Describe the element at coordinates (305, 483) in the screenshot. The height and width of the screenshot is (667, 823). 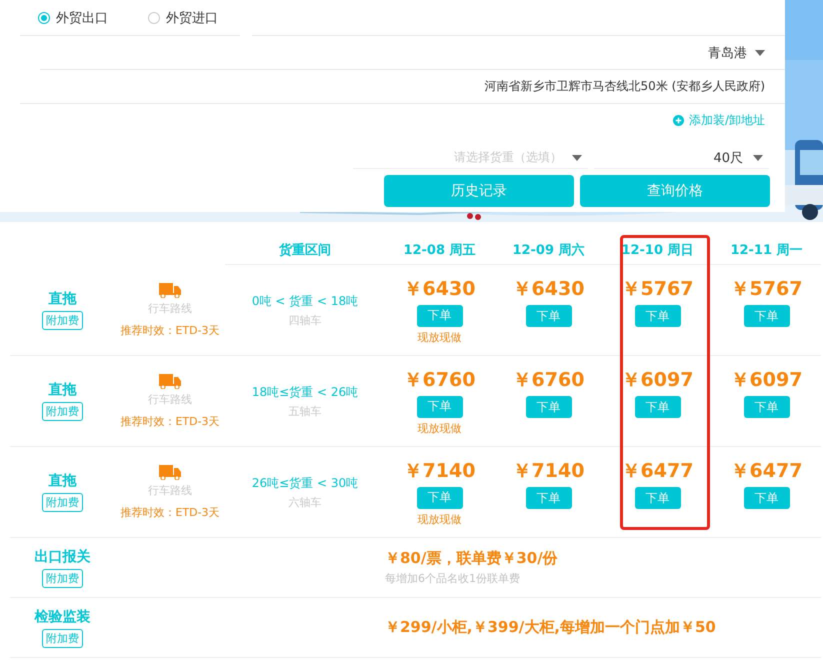
I see `weight-range: 26吨≤货重 < 30吨` at that location.